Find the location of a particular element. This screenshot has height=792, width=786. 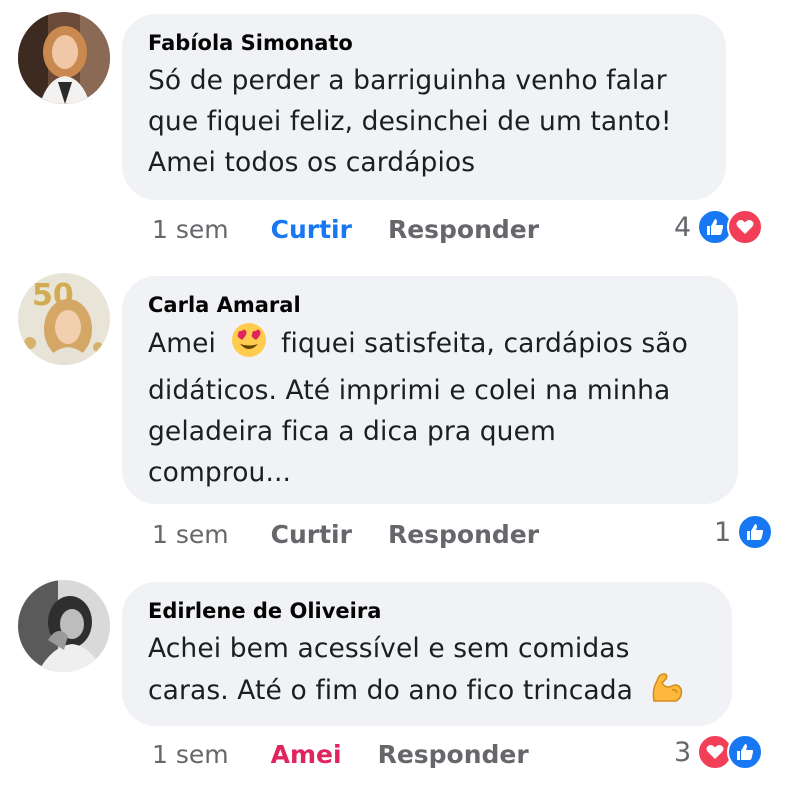

comment-actions: 1 sem Amei Responder is located at coordinates (340, 754).